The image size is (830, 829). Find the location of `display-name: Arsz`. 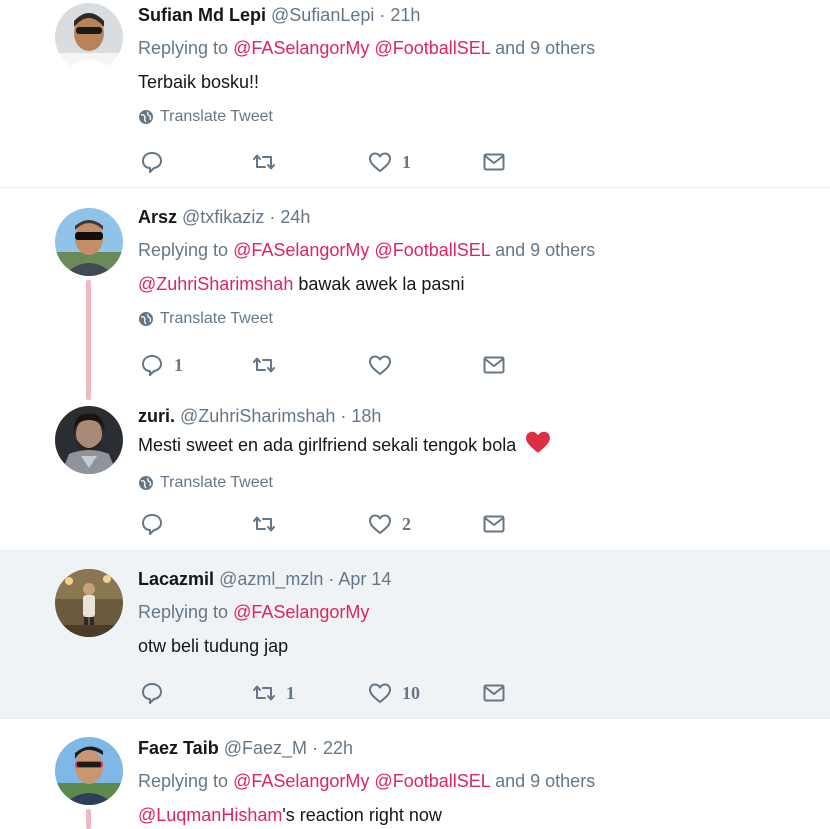

display-name: Arsz is located at coordinates (157, 217).